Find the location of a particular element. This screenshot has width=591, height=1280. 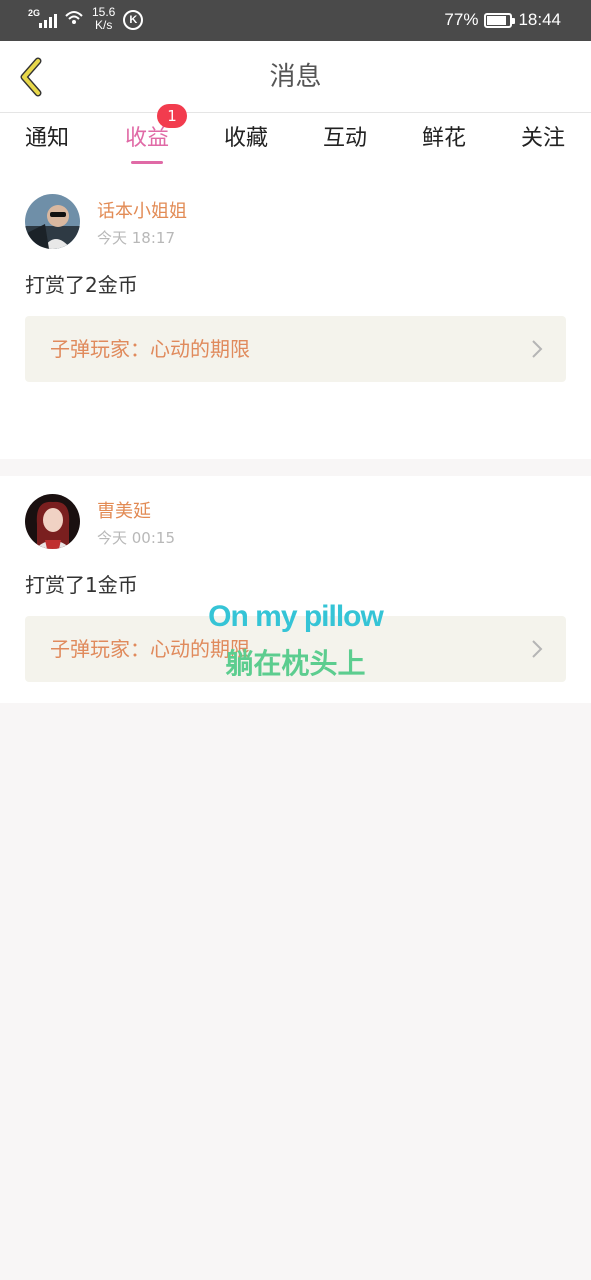

active-tab-indicator is located at coordinates (147, 162).